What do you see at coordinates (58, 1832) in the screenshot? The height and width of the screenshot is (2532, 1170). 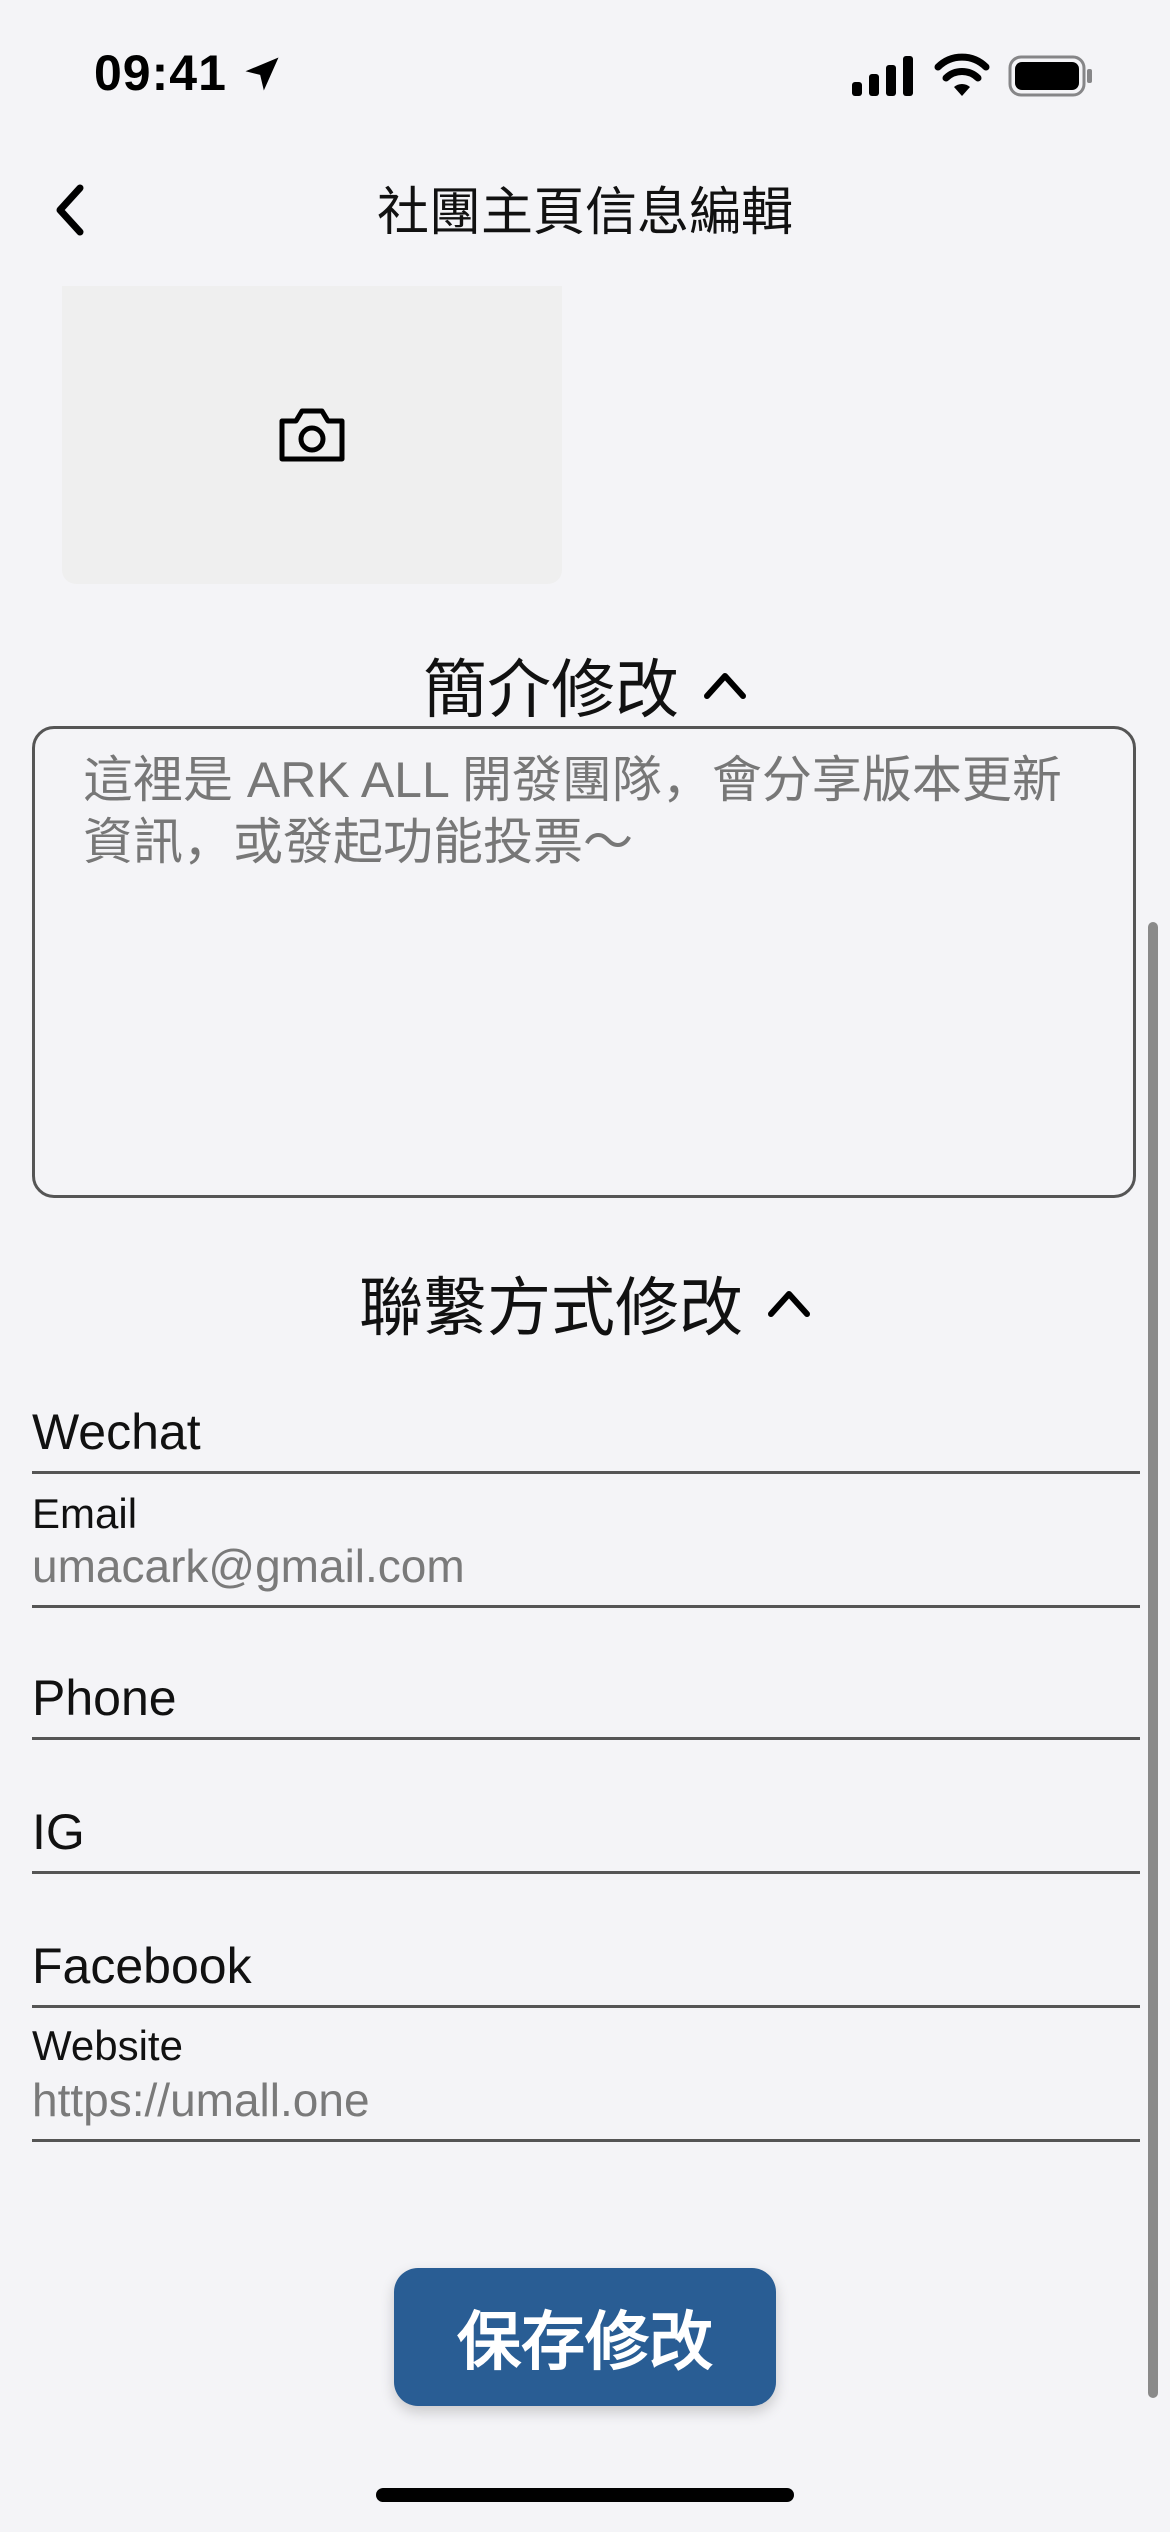 I see `ig-field-label: IG` at bounding box center [58, 1832].